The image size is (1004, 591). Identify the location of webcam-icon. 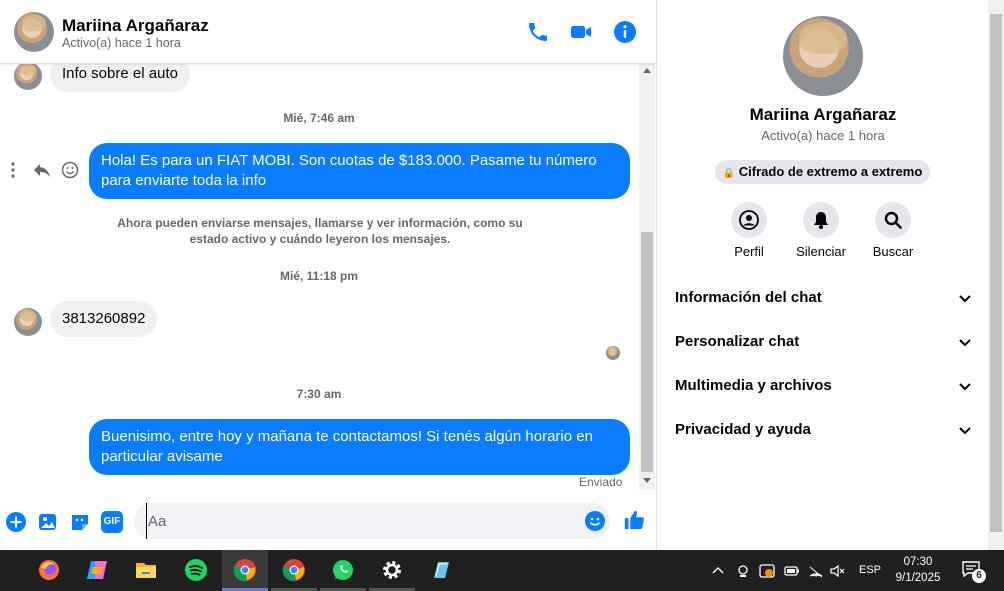
(743, 571).